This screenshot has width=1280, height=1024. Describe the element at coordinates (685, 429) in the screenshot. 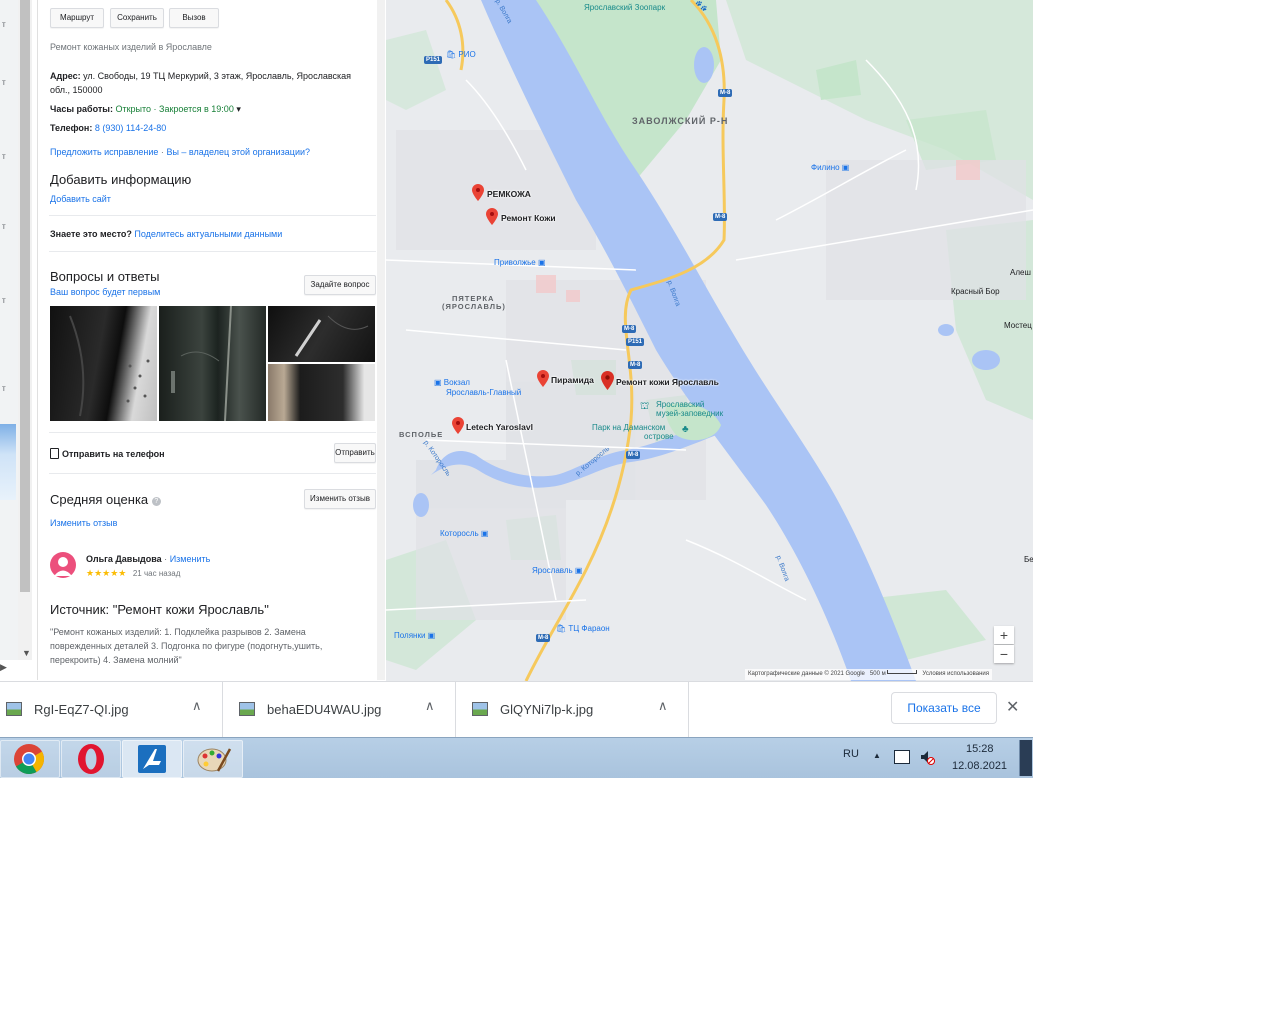

I see `park-tree-icon: ♣` at that location.